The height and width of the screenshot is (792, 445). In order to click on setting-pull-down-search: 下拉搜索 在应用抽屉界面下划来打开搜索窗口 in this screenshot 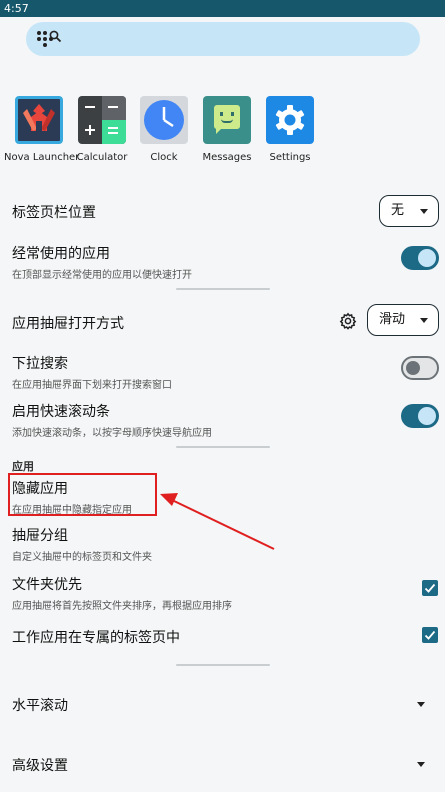, I will do `click(92, 372)`.